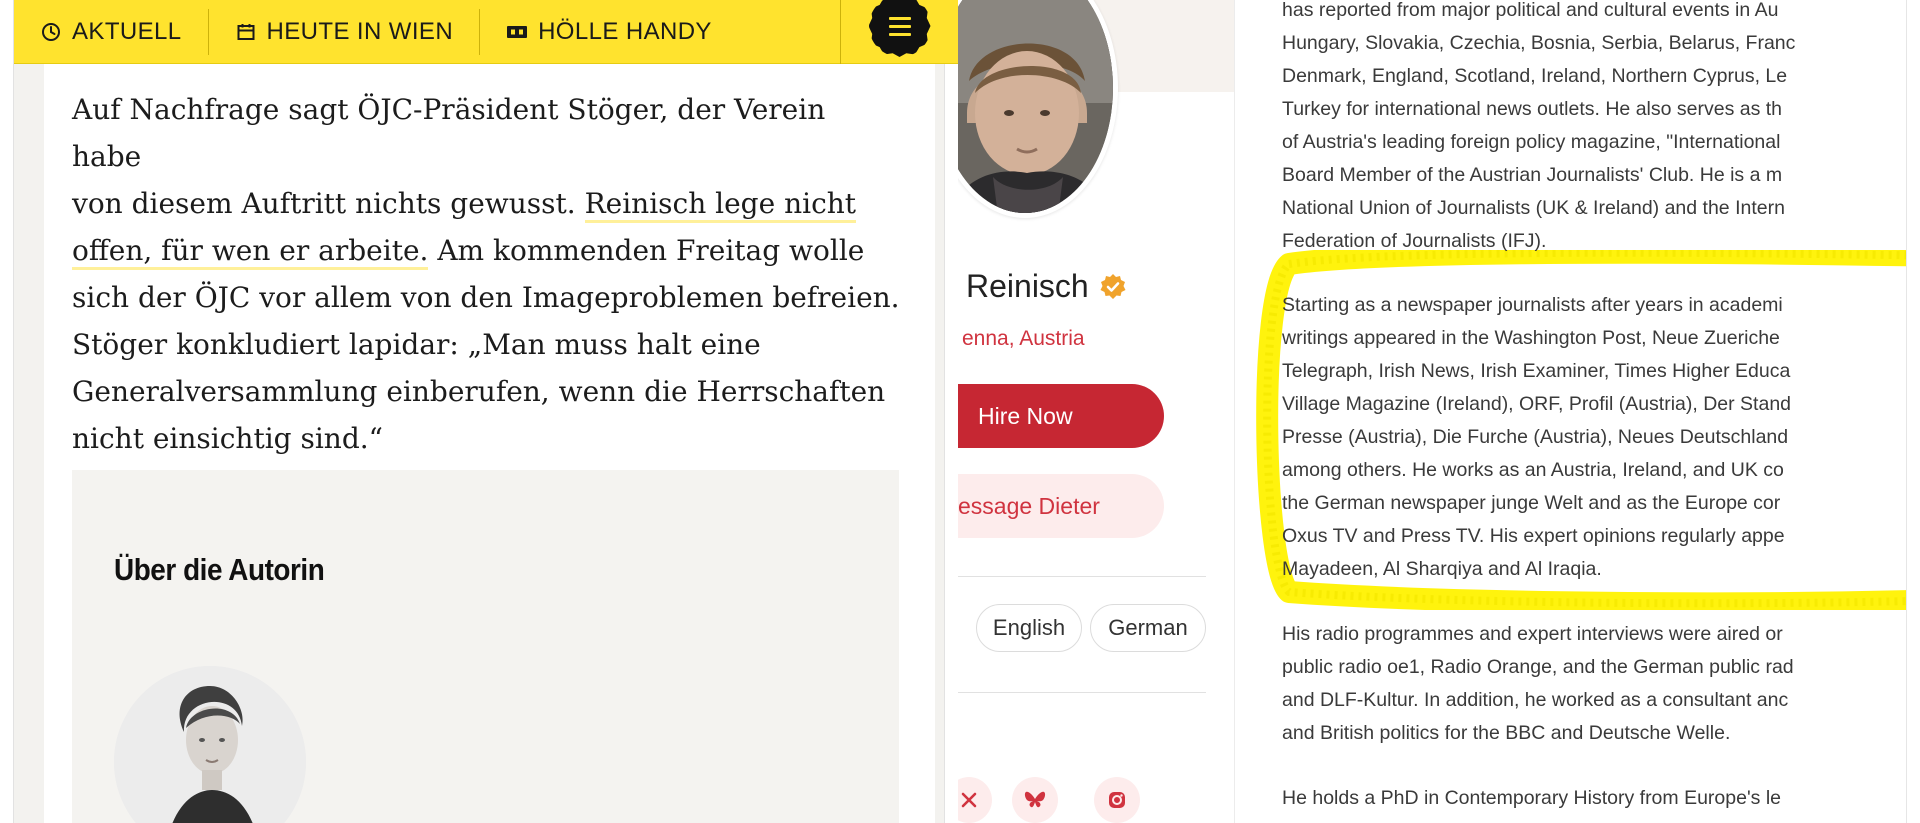  I want to click on message-button: essage Dieter, so click(1061, 506).